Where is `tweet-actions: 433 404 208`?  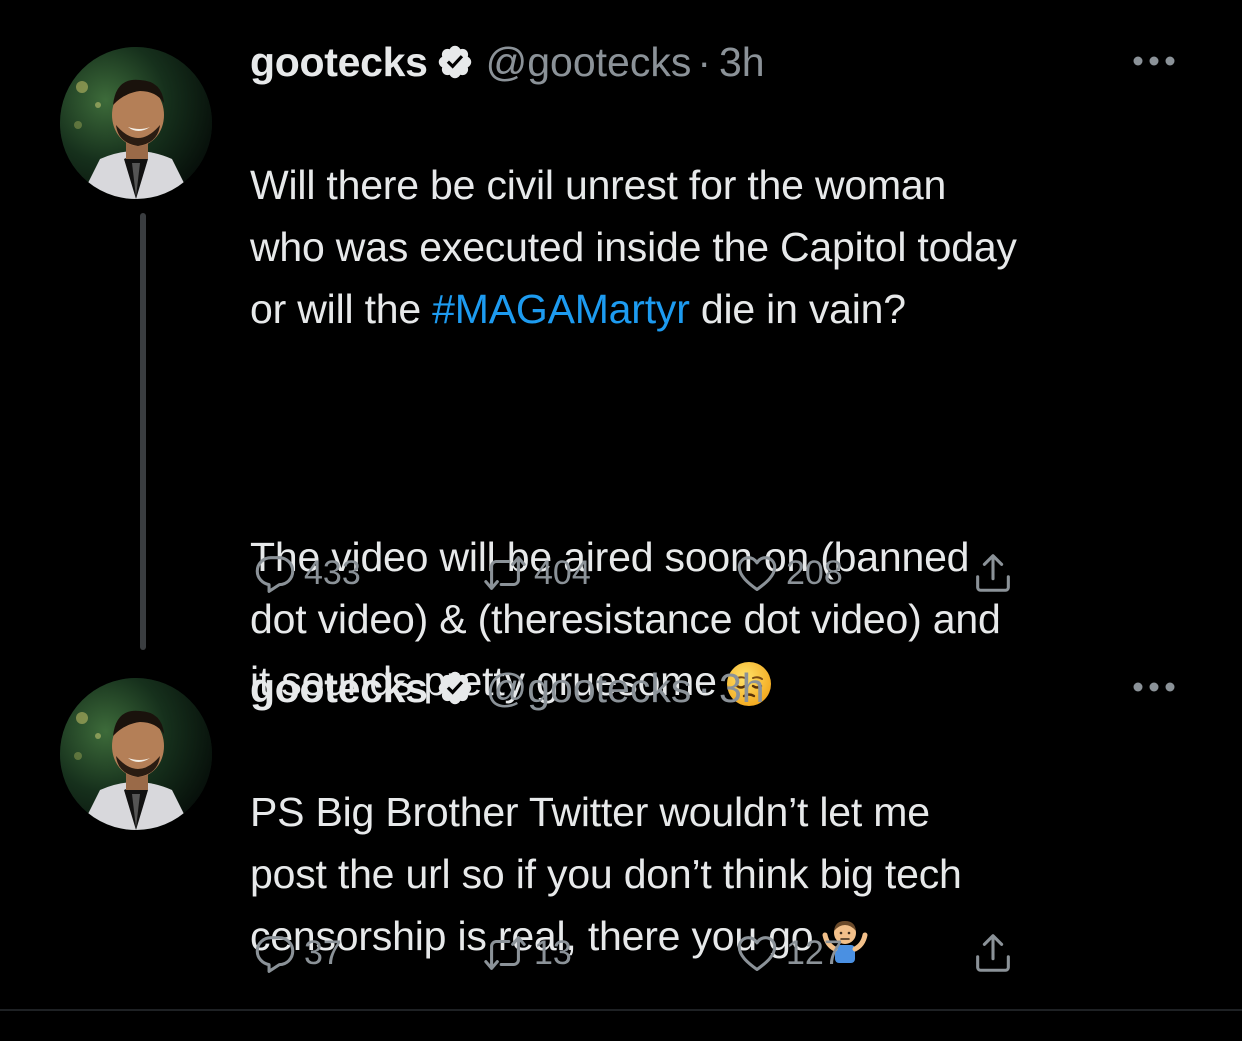 tweet-actions: 433 404 208 is located at coordinates (650, 573).